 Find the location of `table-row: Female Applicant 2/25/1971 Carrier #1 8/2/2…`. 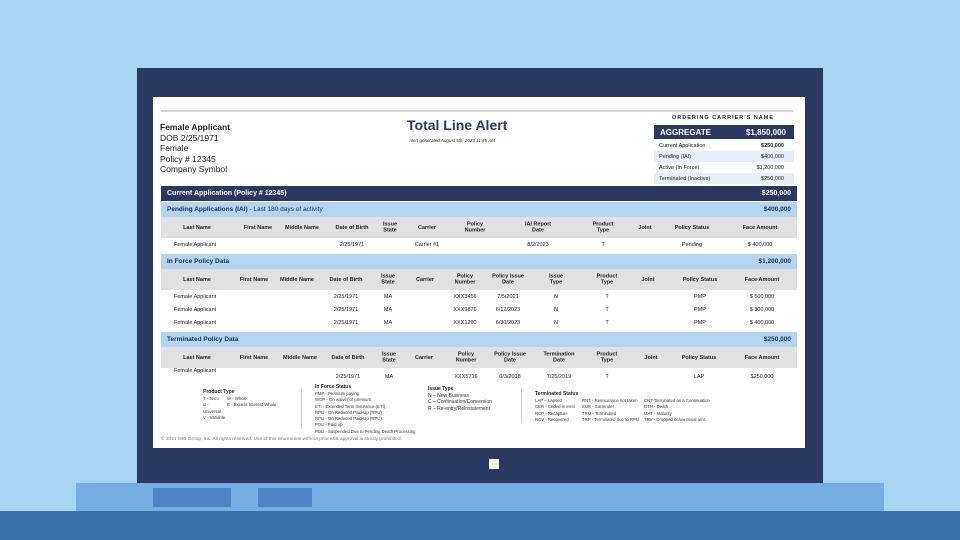

table-row: Female Applicant 2/25/1971 Carrier #1 8/2/2… is located at coordinates (479, 245).